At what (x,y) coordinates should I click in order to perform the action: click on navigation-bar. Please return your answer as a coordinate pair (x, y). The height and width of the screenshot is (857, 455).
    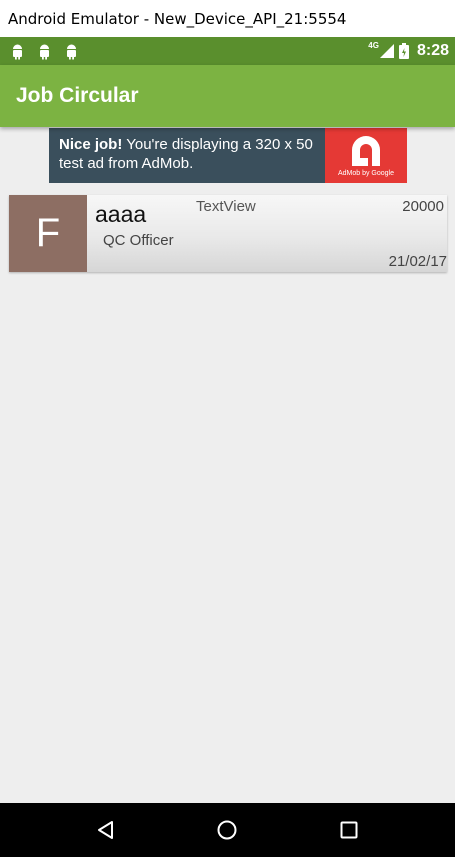
    Looking at the image, I should click on (227, 830).